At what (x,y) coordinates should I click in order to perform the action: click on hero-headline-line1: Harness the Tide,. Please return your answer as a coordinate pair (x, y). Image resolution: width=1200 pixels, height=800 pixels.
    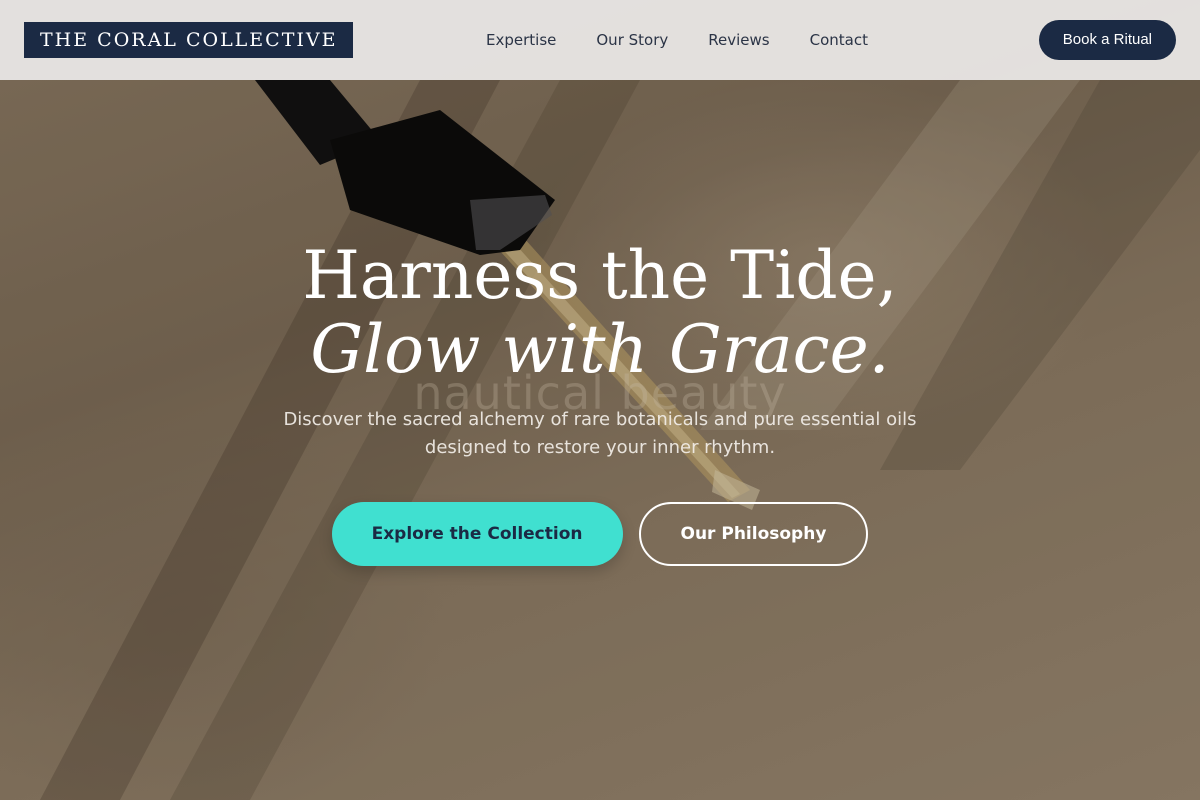
    Looking at the image, I should click on (600, 275).